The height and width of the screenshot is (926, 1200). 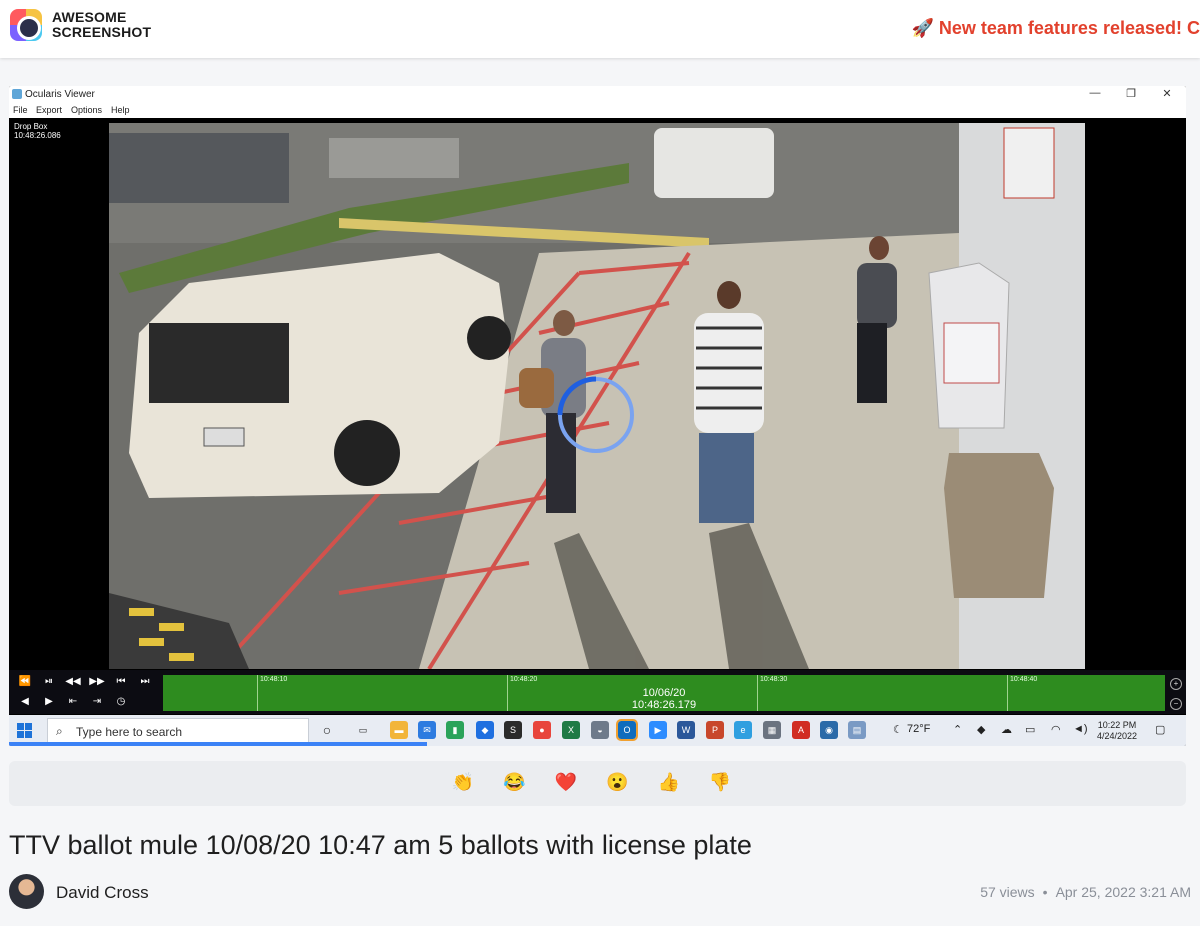 What do you see at coordinates (981, 729) in the screenshot?
I see `dropbox-tray-icon: ◆` at bounding box center [981, 729].